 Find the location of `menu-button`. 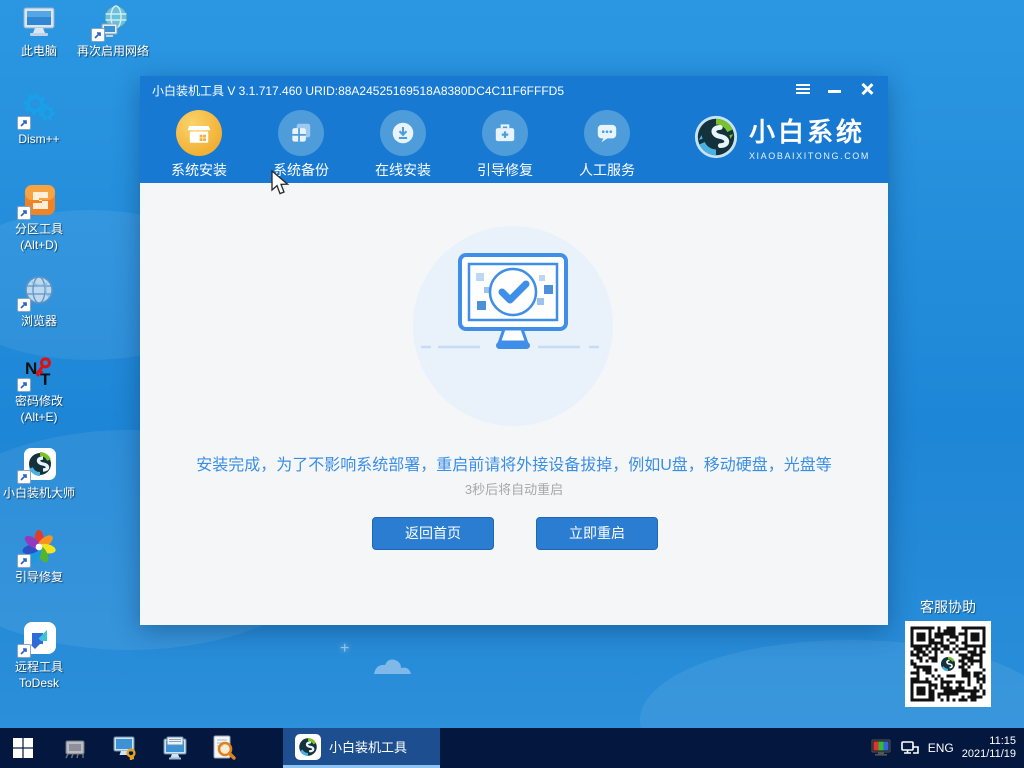

menu-button is located at coordinates (803, 89).